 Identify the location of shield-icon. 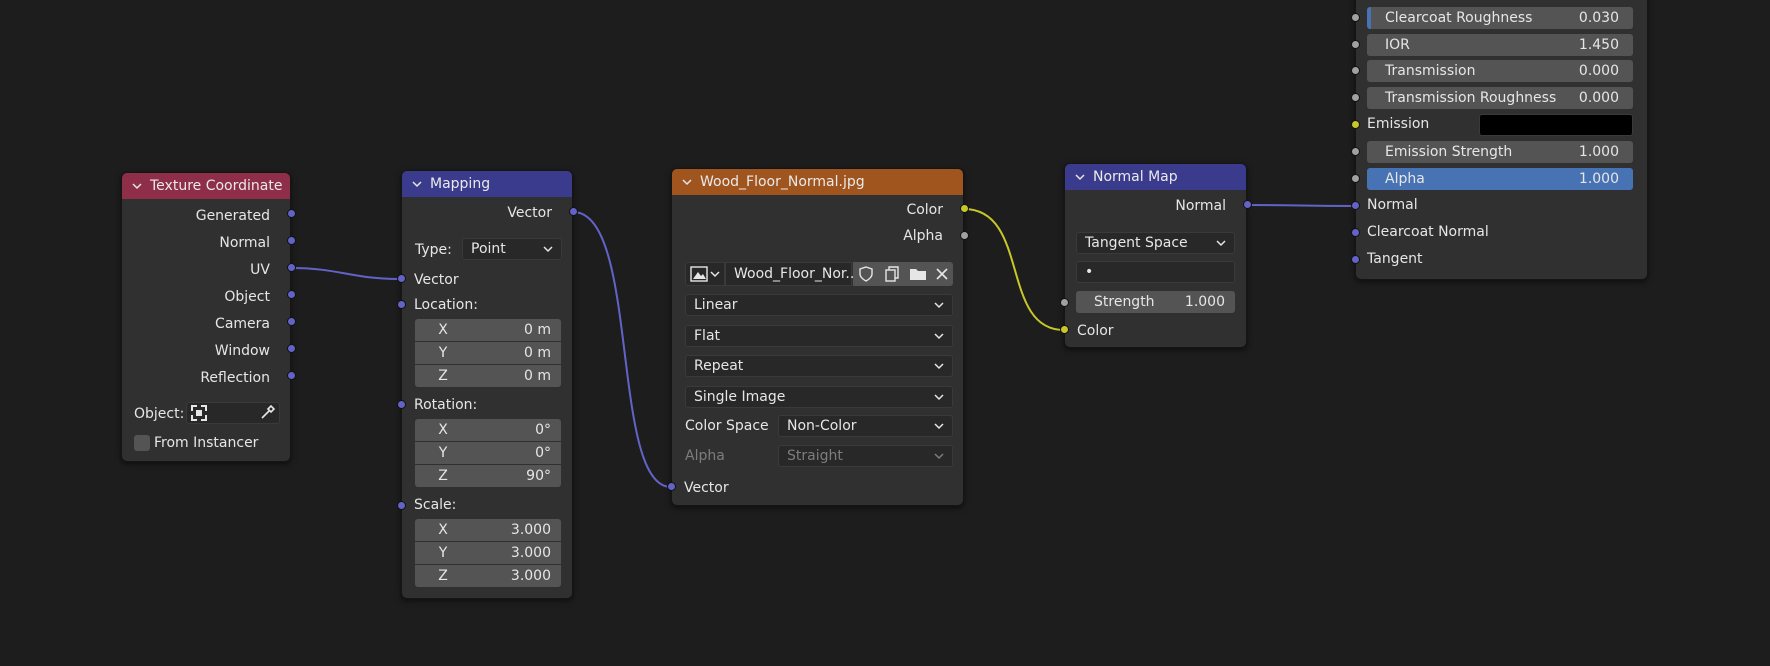
(866, 274).